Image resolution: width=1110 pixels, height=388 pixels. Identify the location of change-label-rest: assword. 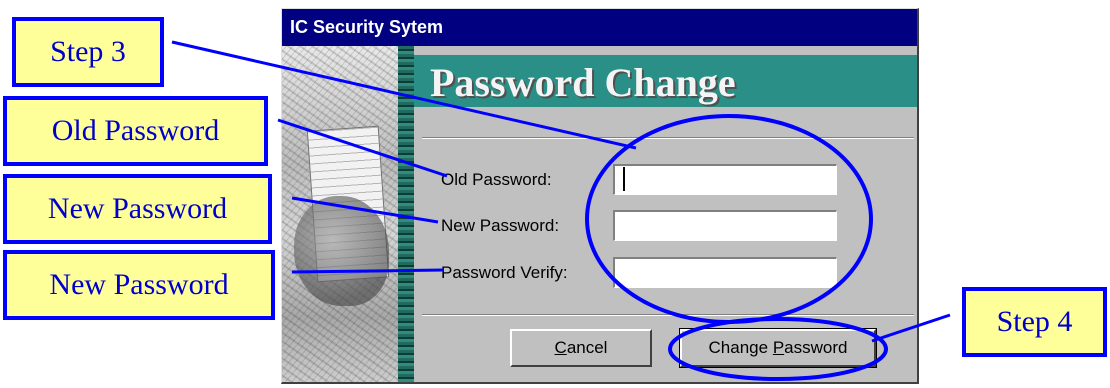
(816, 347).